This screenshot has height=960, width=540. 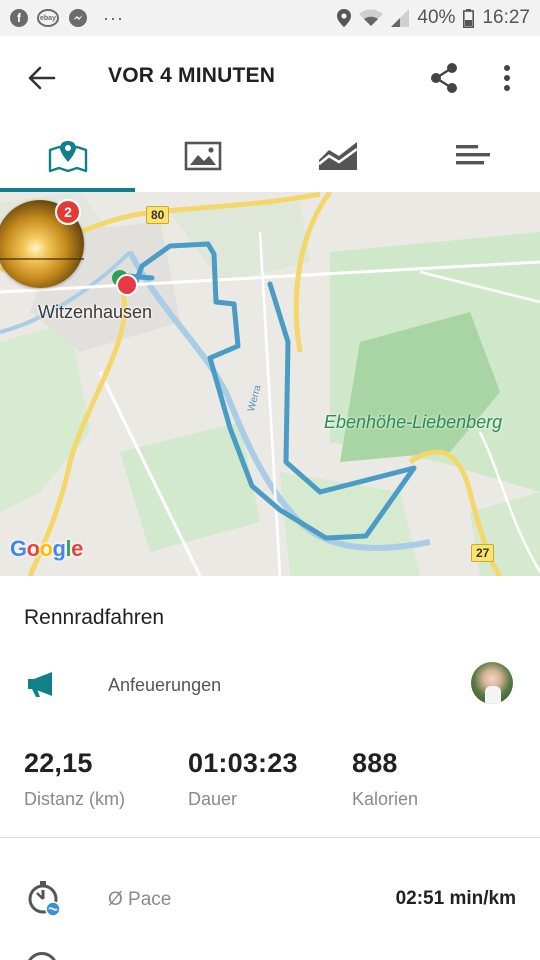 I want to click on megaphone-icon, so click(x=42, y=686).